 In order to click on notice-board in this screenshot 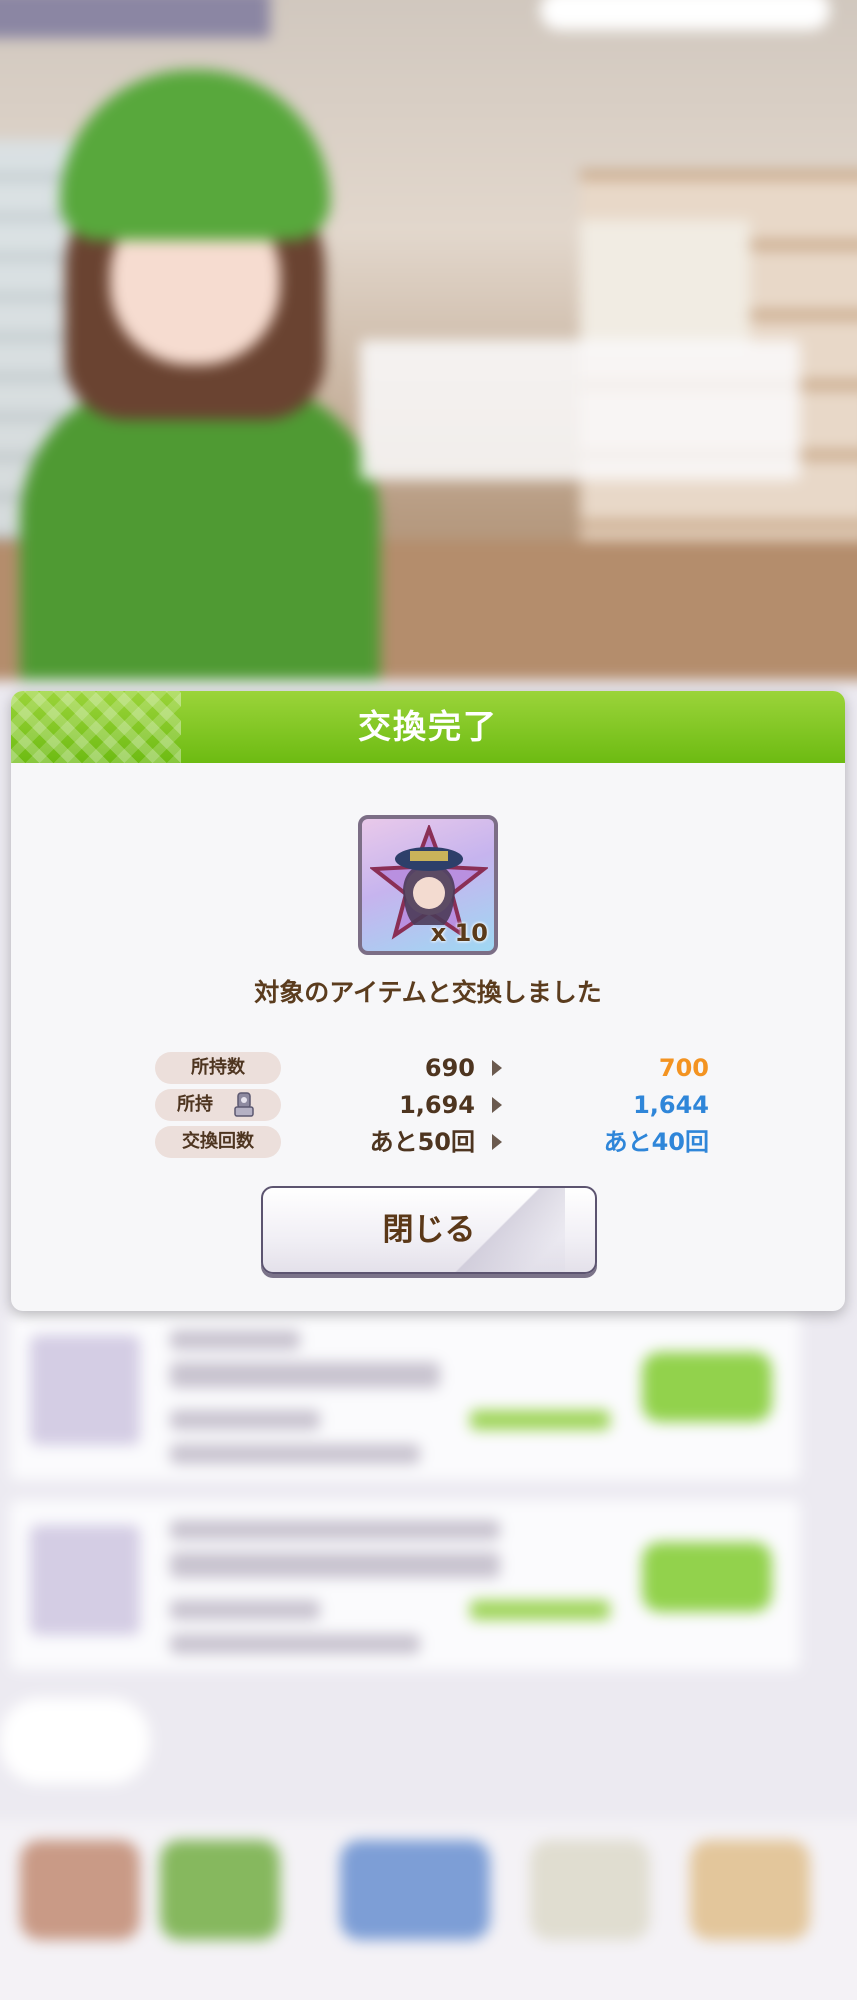, I will do `click(665, 285)`.